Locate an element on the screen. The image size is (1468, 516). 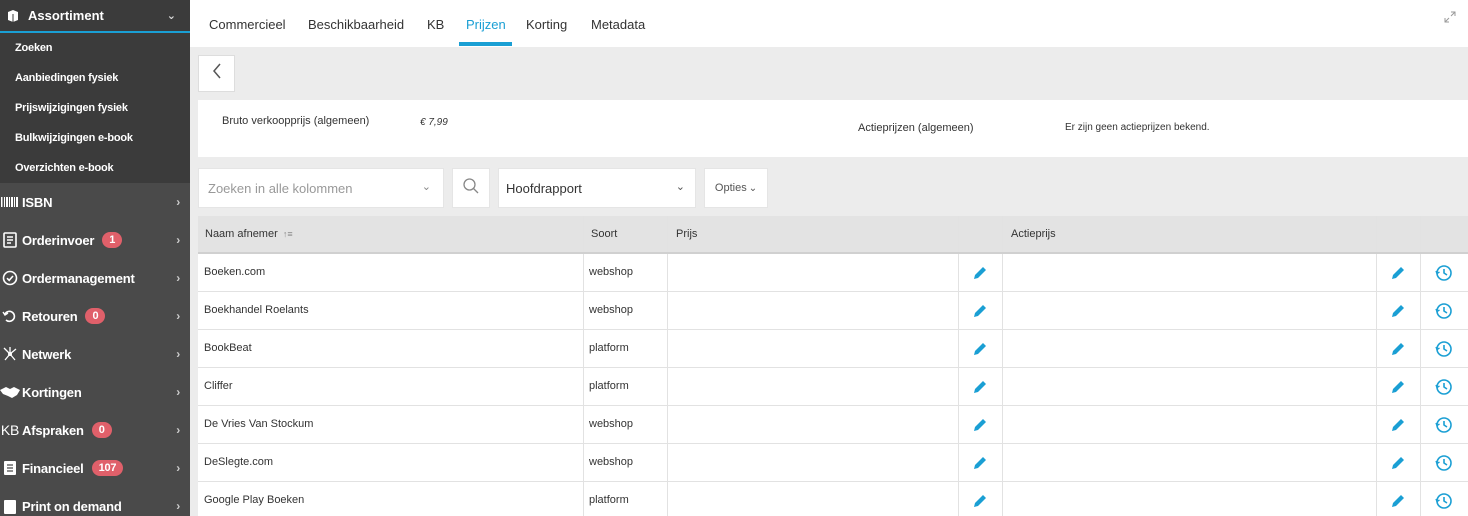
sidebar-item-label: Netwerk is located at coordinates (47, 354).